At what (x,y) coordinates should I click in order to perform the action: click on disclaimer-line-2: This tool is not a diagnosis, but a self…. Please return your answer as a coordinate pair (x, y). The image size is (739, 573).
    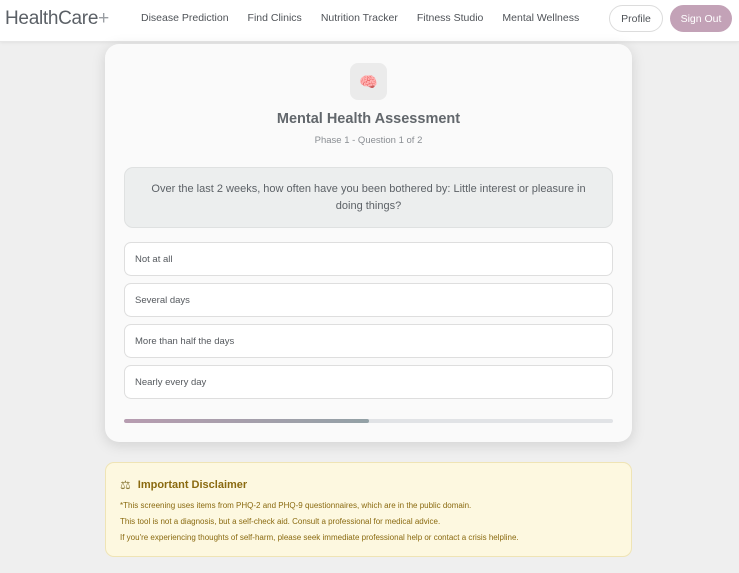
    Looking at the image, I should click on (280, 521).